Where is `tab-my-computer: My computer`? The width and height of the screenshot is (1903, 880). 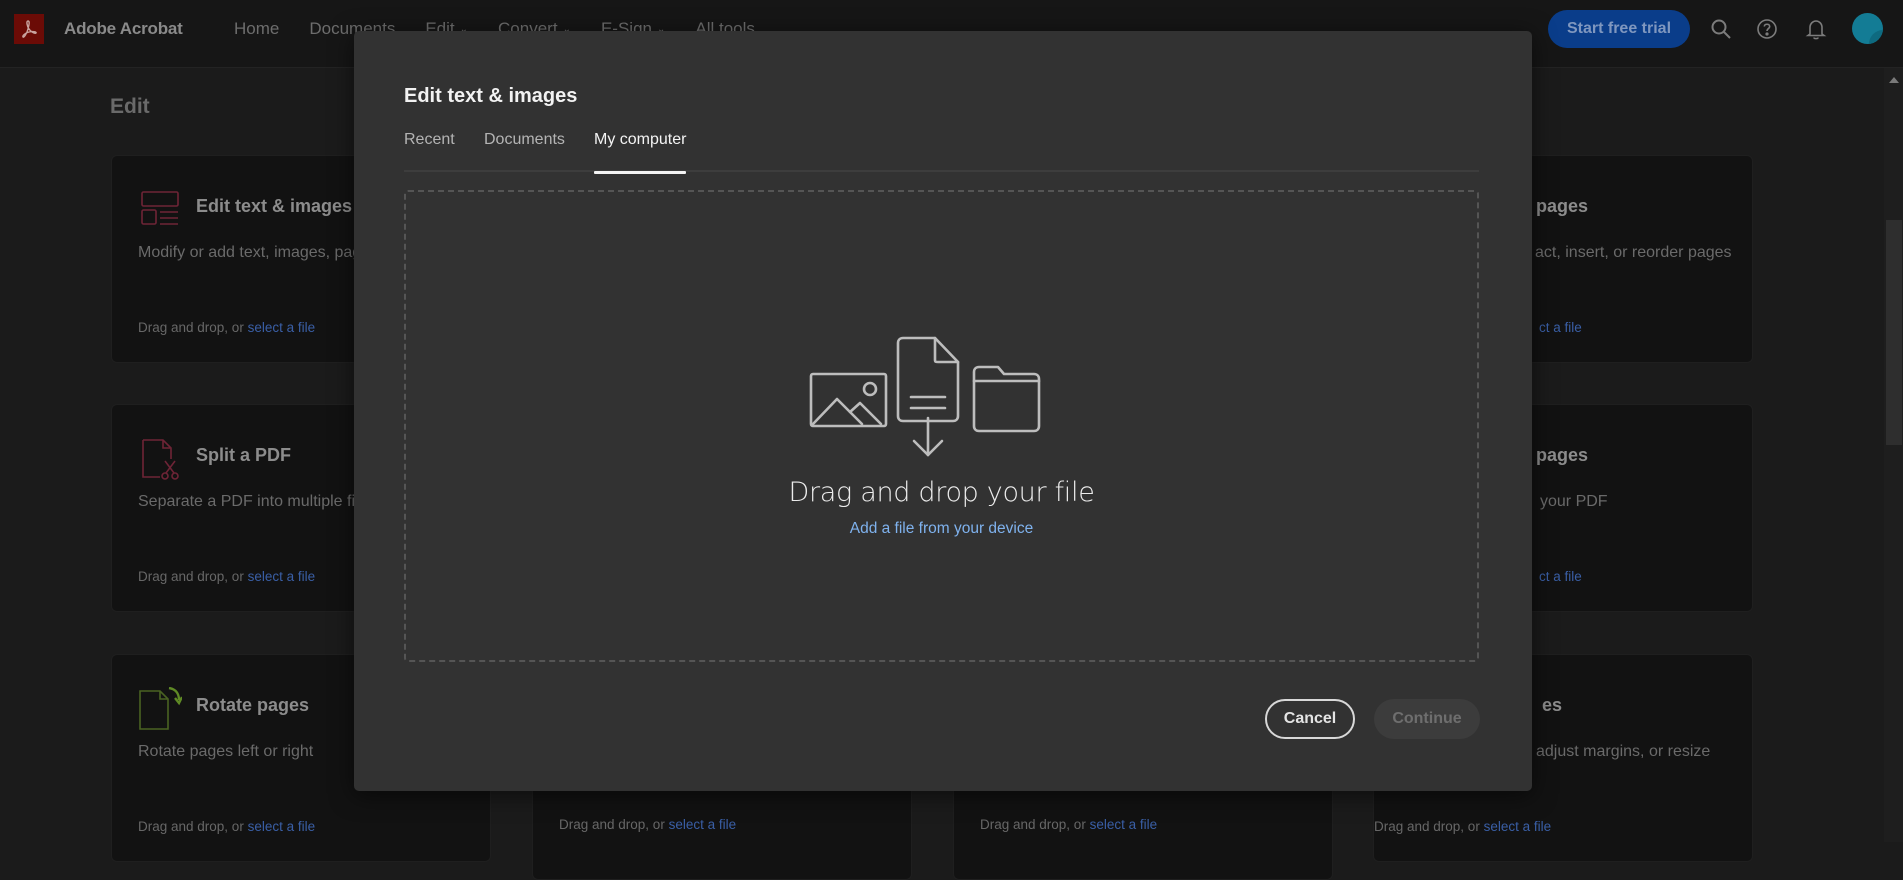 tab-my-computer: My computer is located at coordinates (640, 151).